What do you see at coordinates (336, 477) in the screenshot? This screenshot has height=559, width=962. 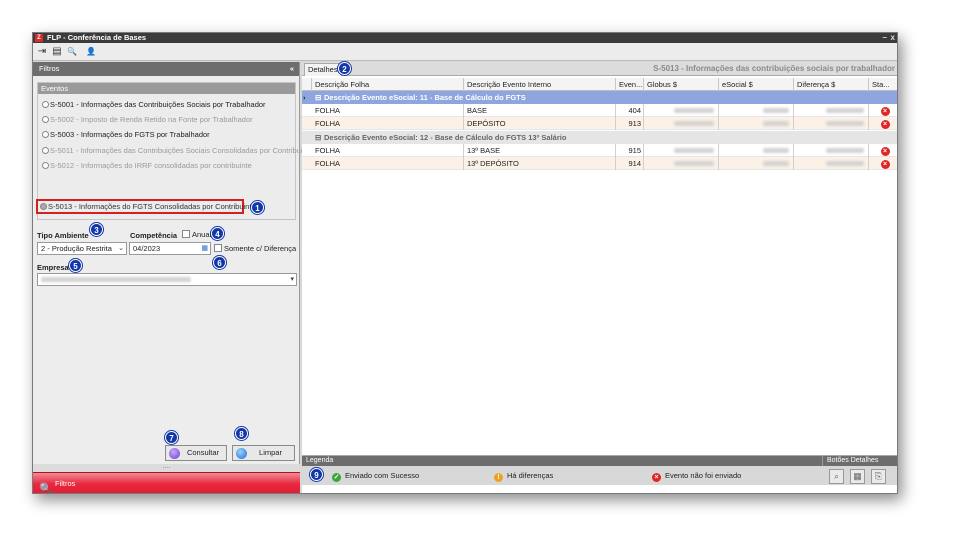 I see `check-icon: ✓` at bounding box center [336, 477].